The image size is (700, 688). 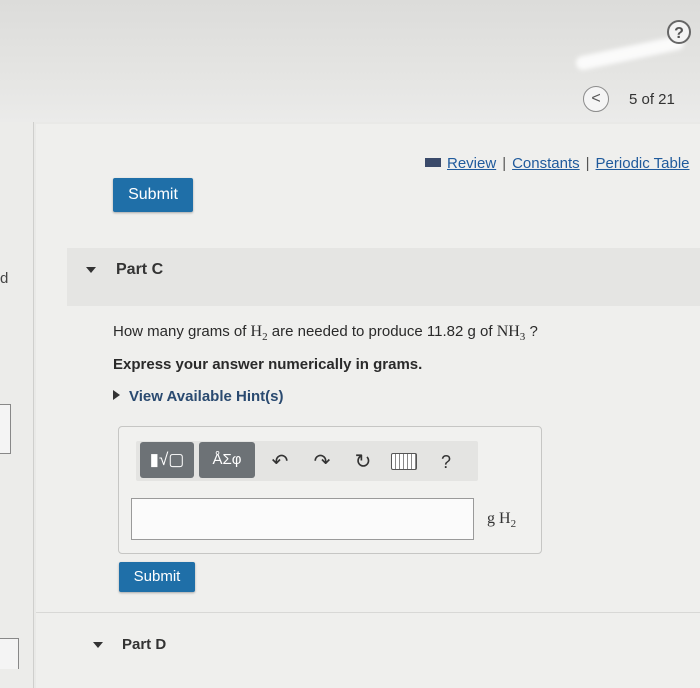 I want to click on unit-label: g H2, so click(x=502, y=520).